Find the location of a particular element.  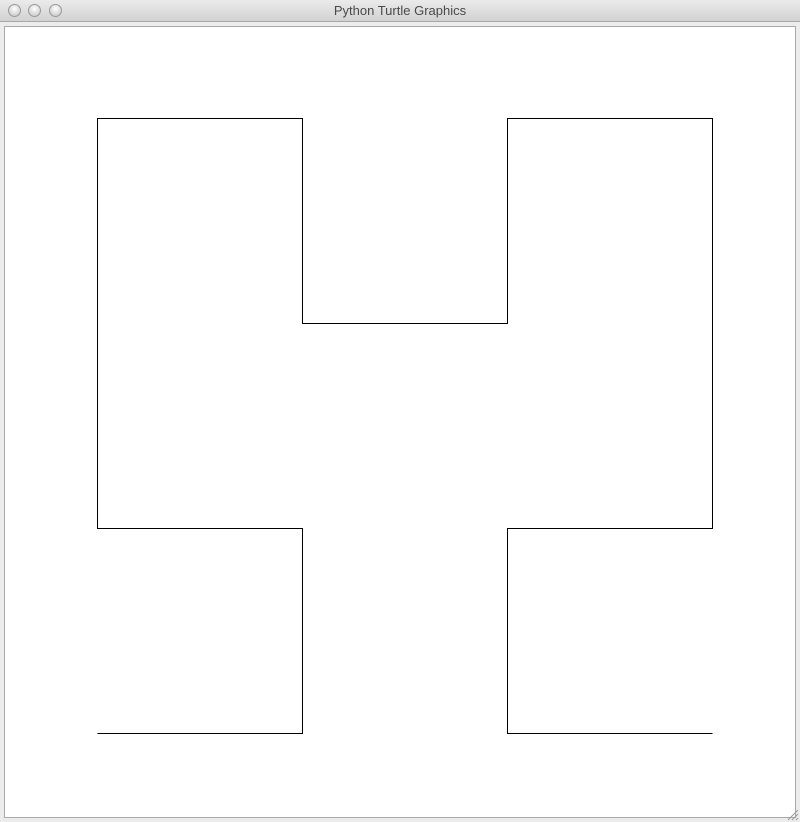

title-bar: Python Turtle Graphics is located at coordinates (400, 11).